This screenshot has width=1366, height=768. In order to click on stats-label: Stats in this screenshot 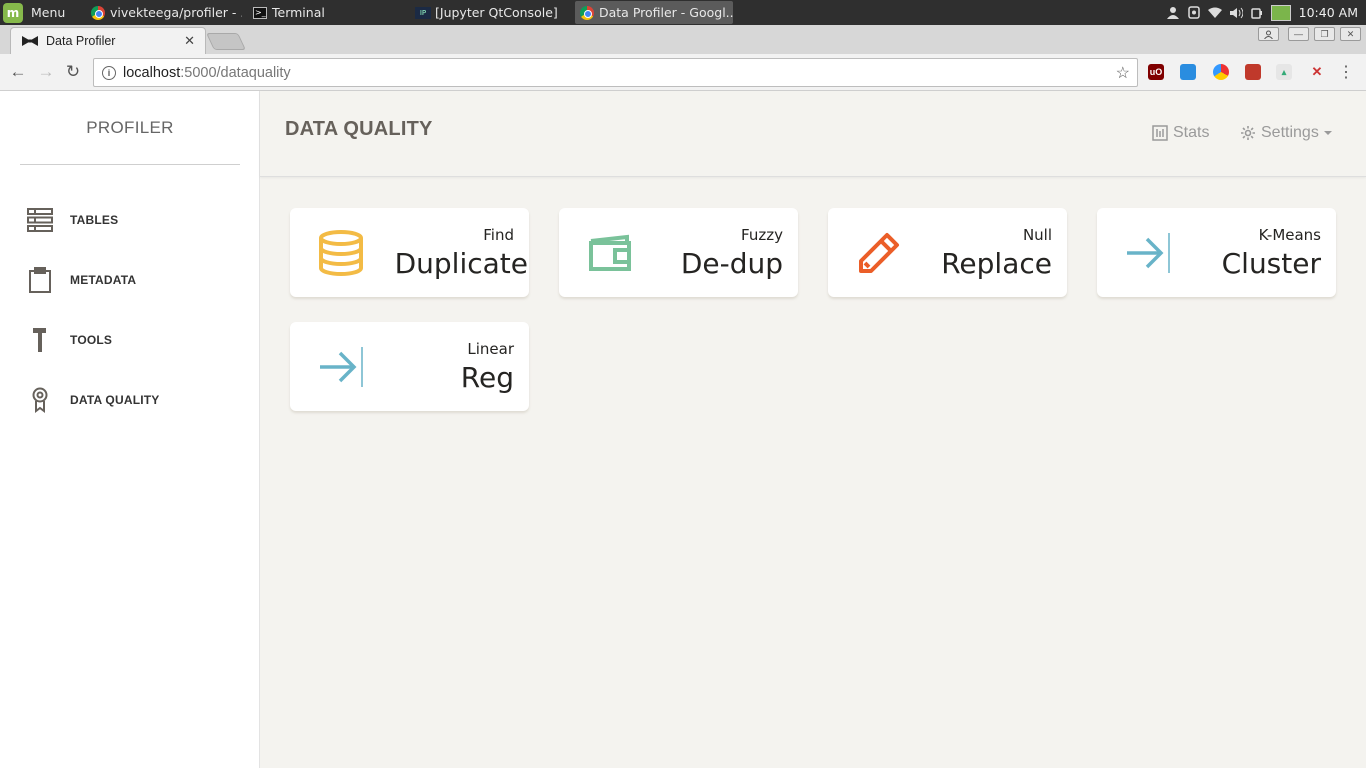, I will do `click(1191, 132)`.